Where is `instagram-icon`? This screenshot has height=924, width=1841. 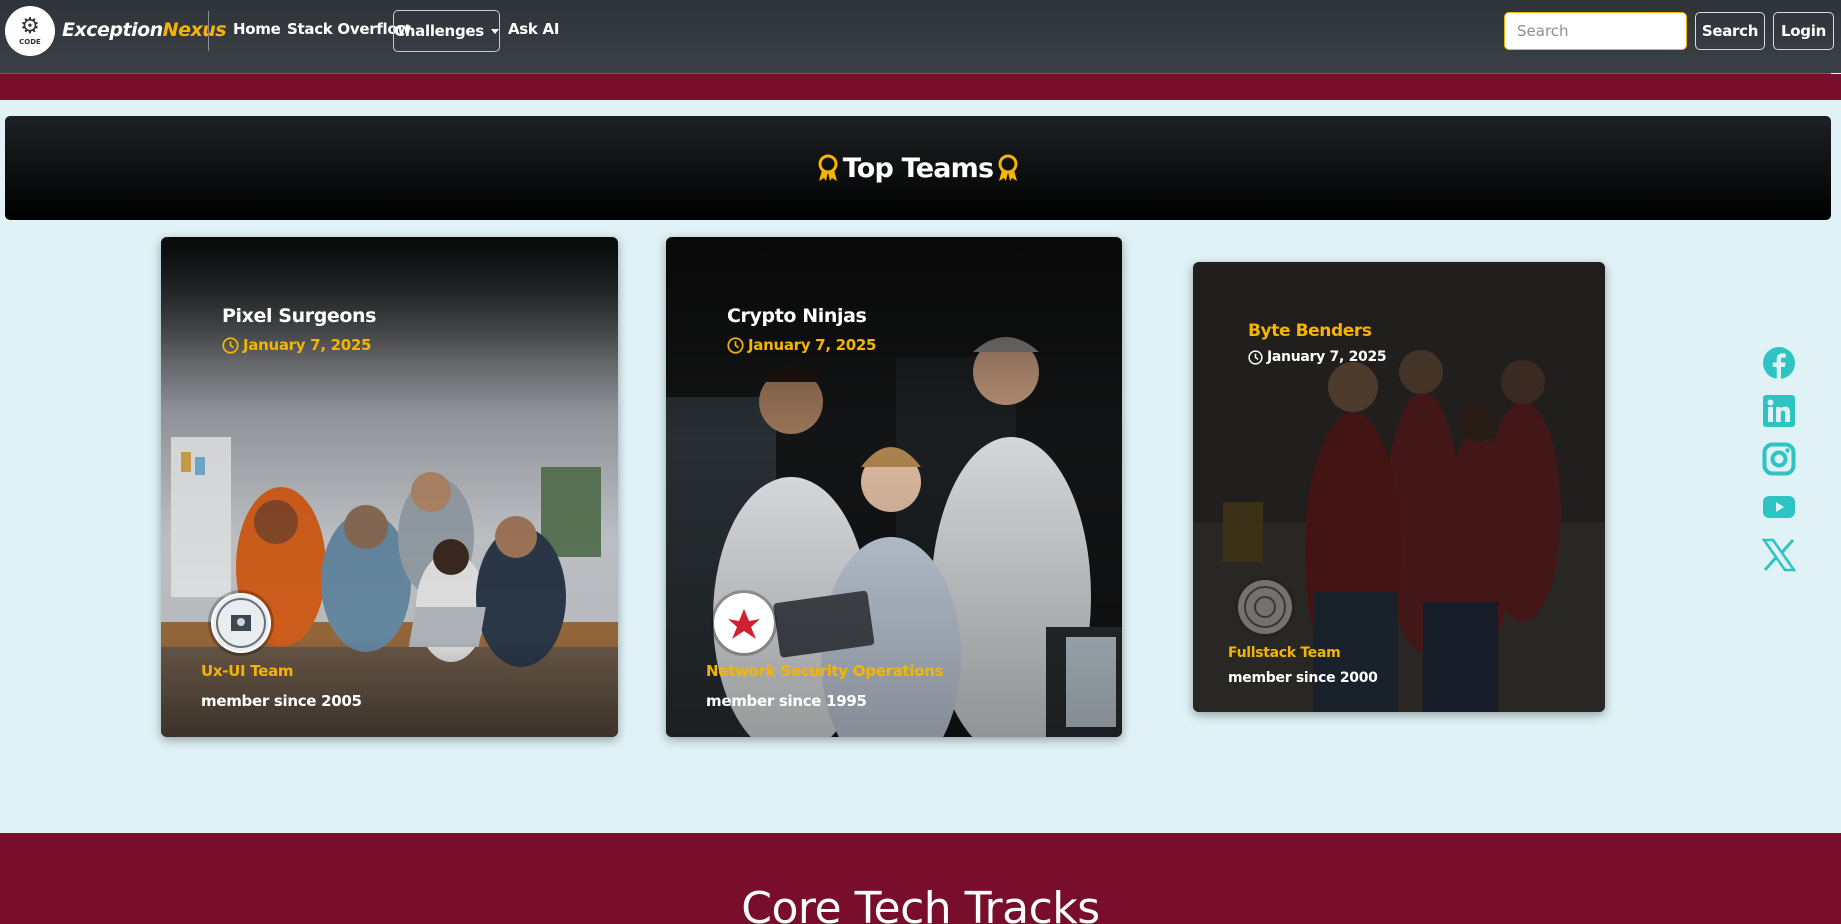
instagram-icon is located at coordinates (1779, 459).